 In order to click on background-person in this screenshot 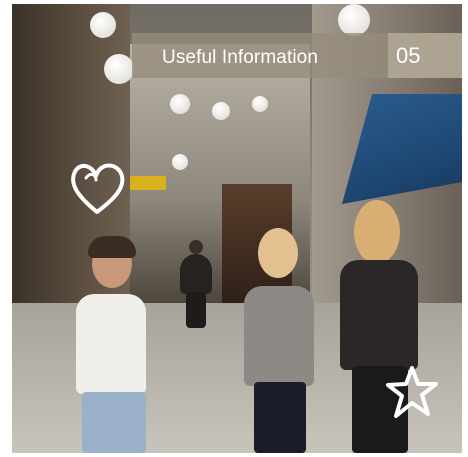, I will do `click(196, 285)`.